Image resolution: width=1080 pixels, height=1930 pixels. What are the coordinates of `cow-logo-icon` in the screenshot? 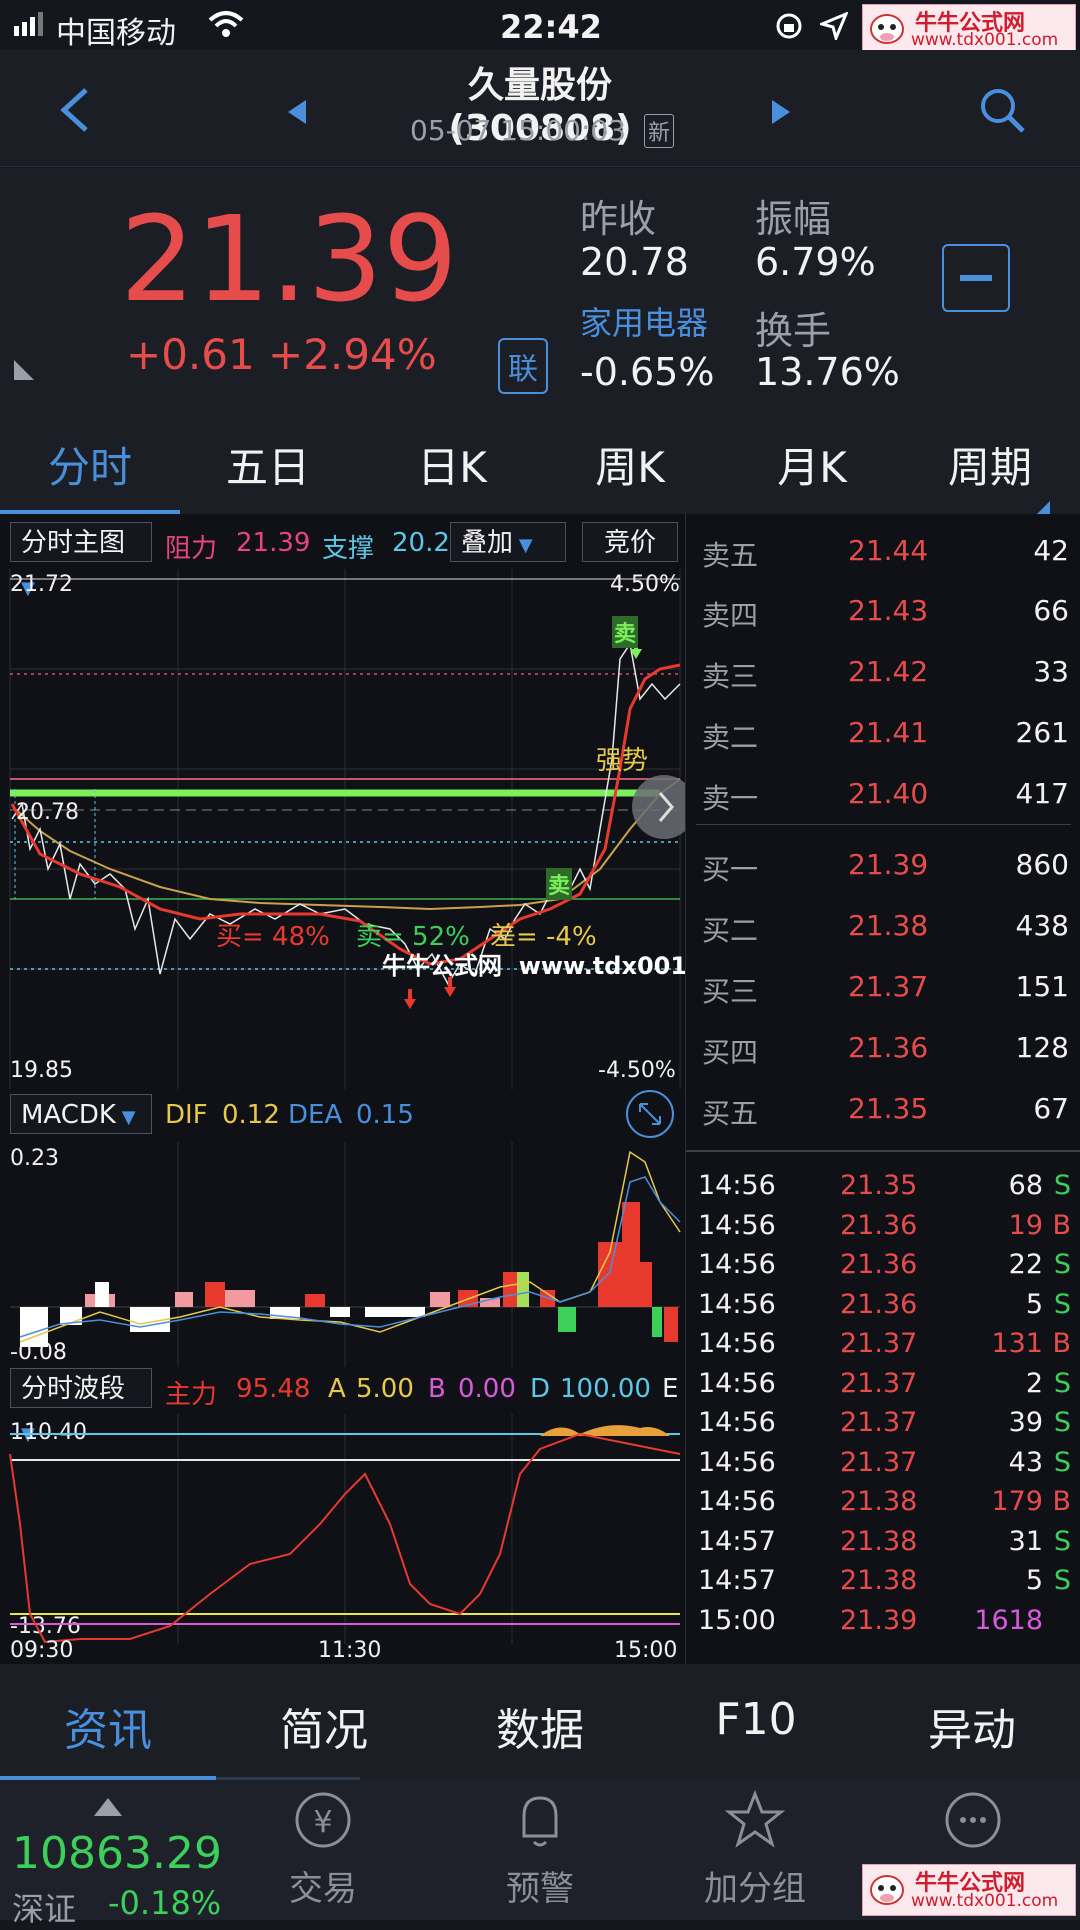 It's located at (887, 30).